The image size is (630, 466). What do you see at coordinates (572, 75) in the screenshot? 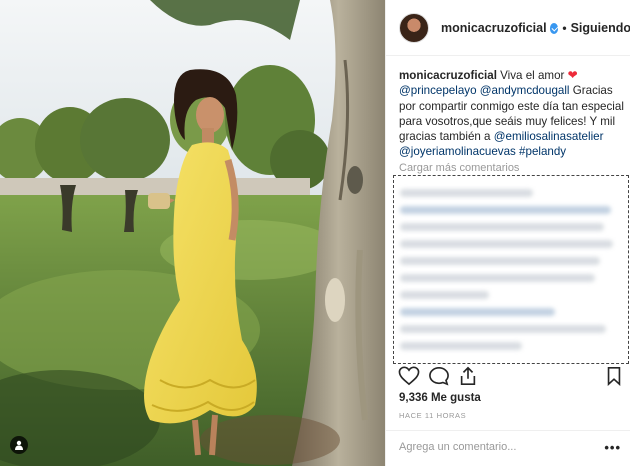
I see `heart-emoji-icon: ❤` at bounding box center [572, 75].